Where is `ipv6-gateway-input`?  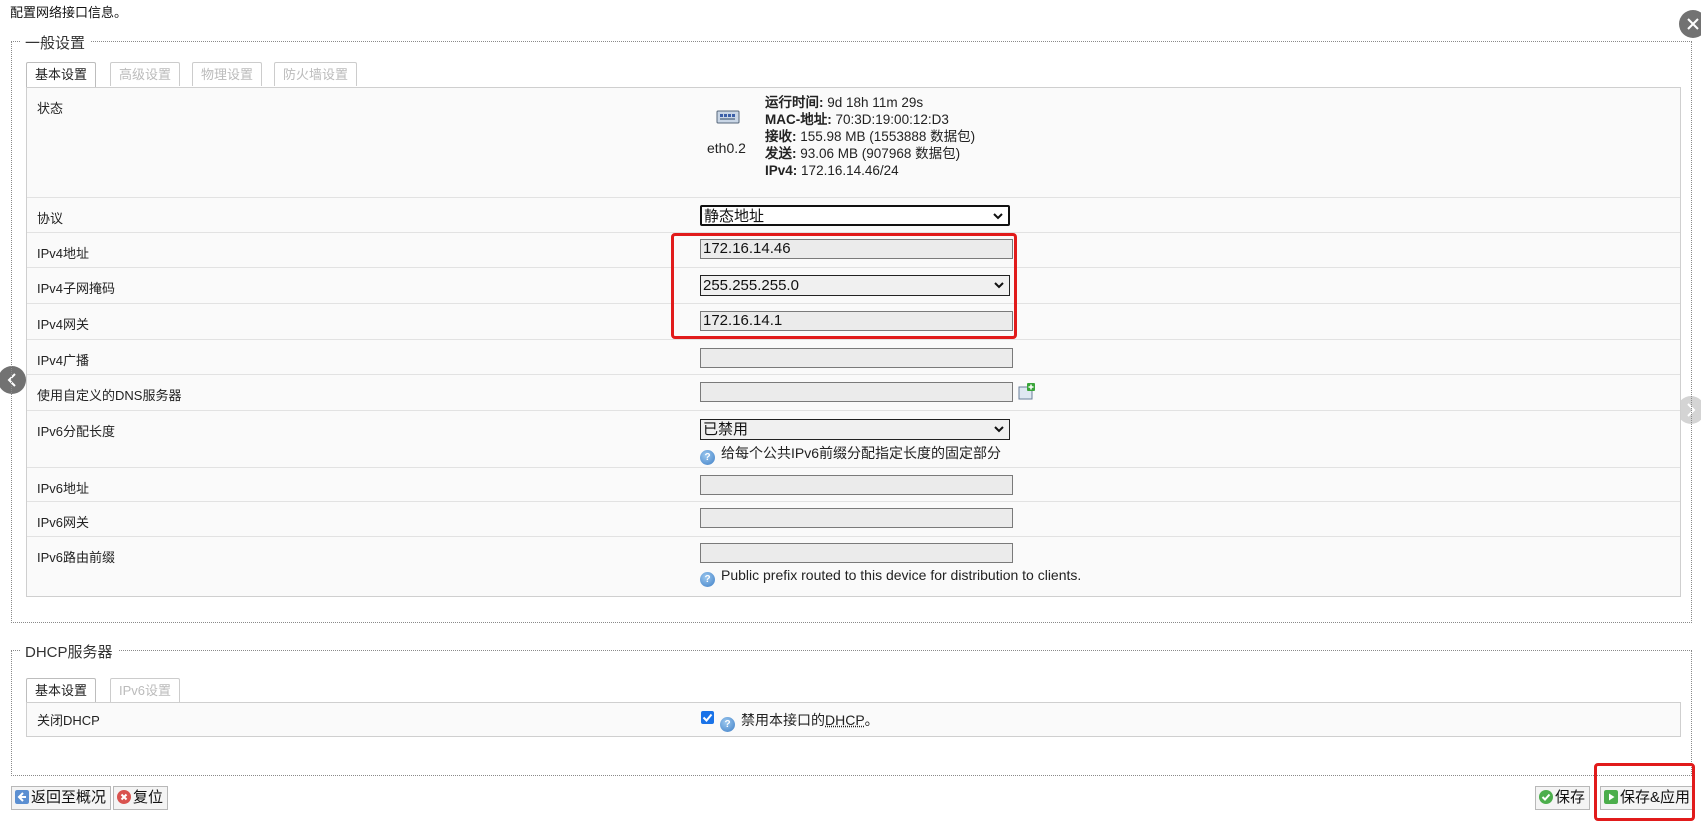
ipv6-gateway-input is located at coordinates (856, 518).